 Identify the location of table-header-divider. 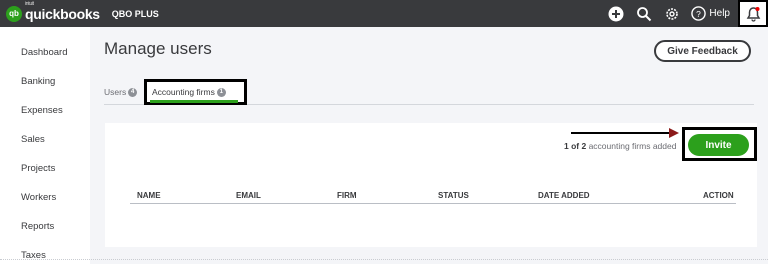
(433, 203).